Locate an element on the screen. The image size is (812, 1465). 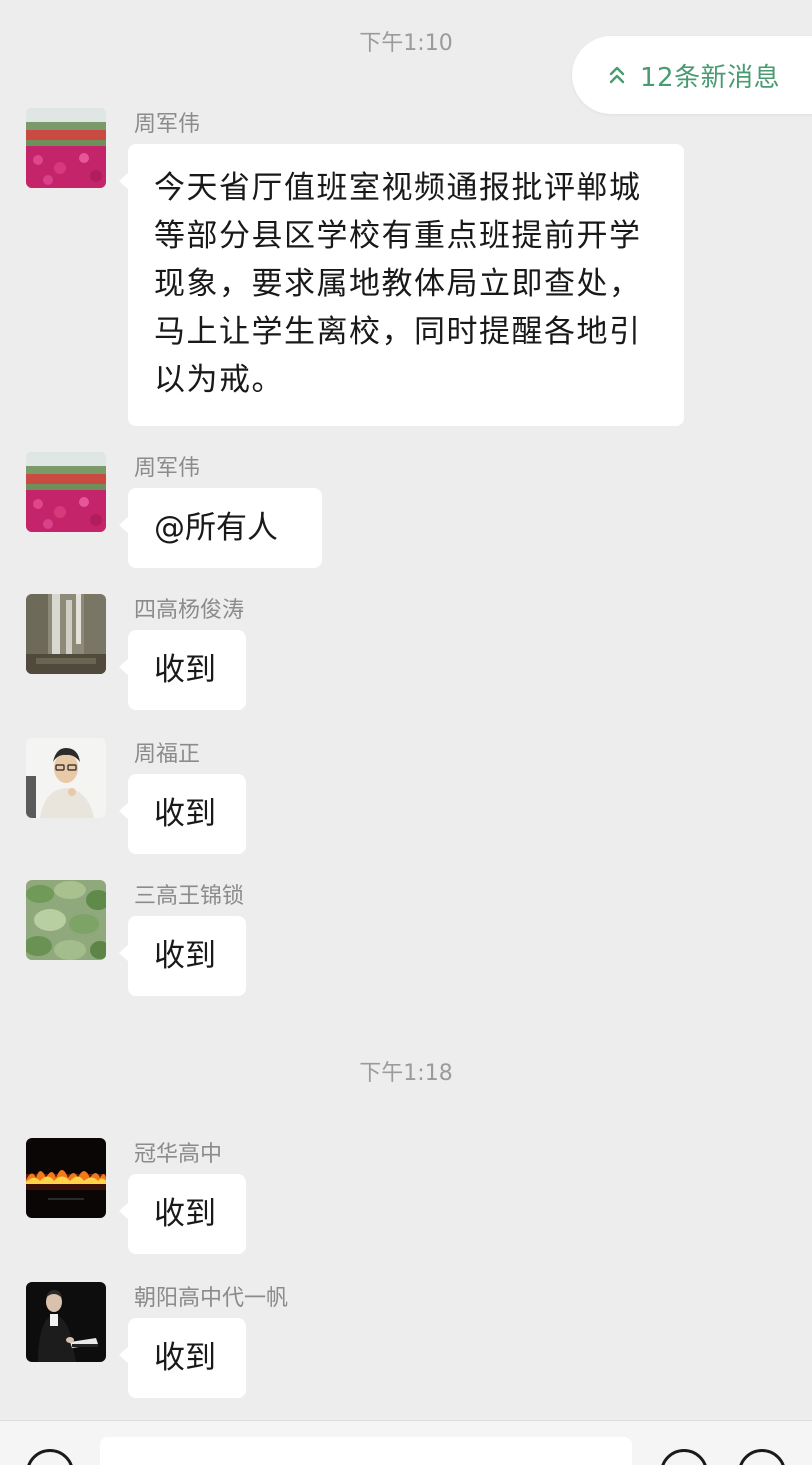
voice-icon is located at coordinates (50, 1457).